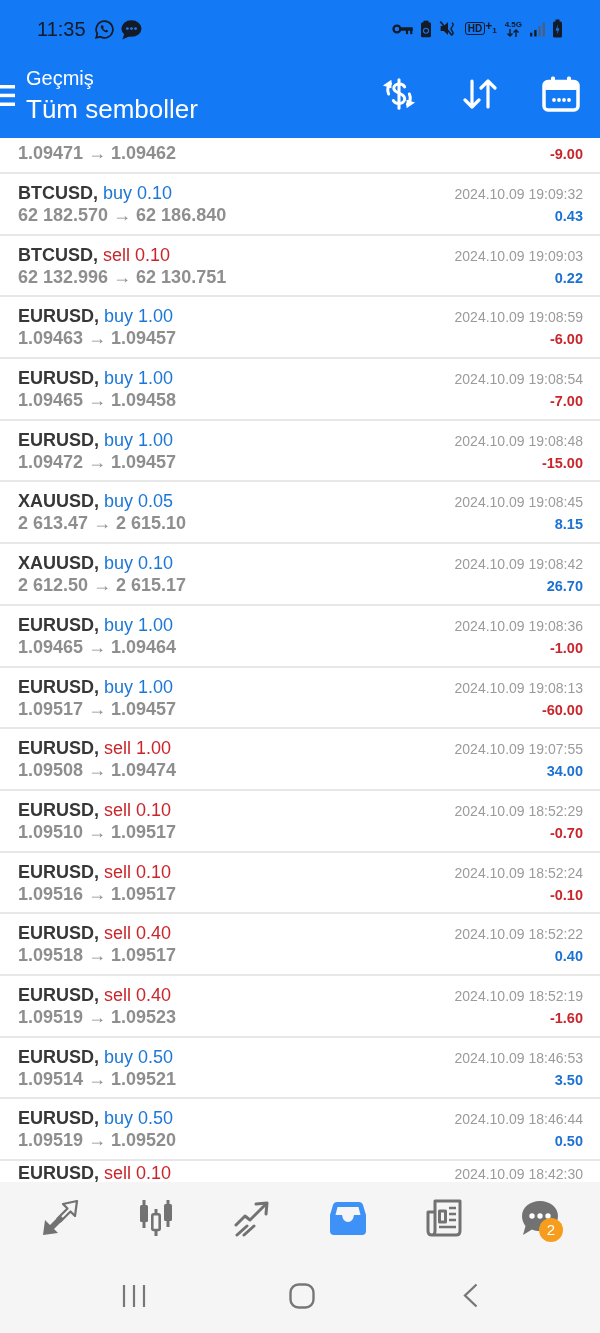 The image size is (600, 1333). I want to click on message-bubble-icon, so click(130, 29).